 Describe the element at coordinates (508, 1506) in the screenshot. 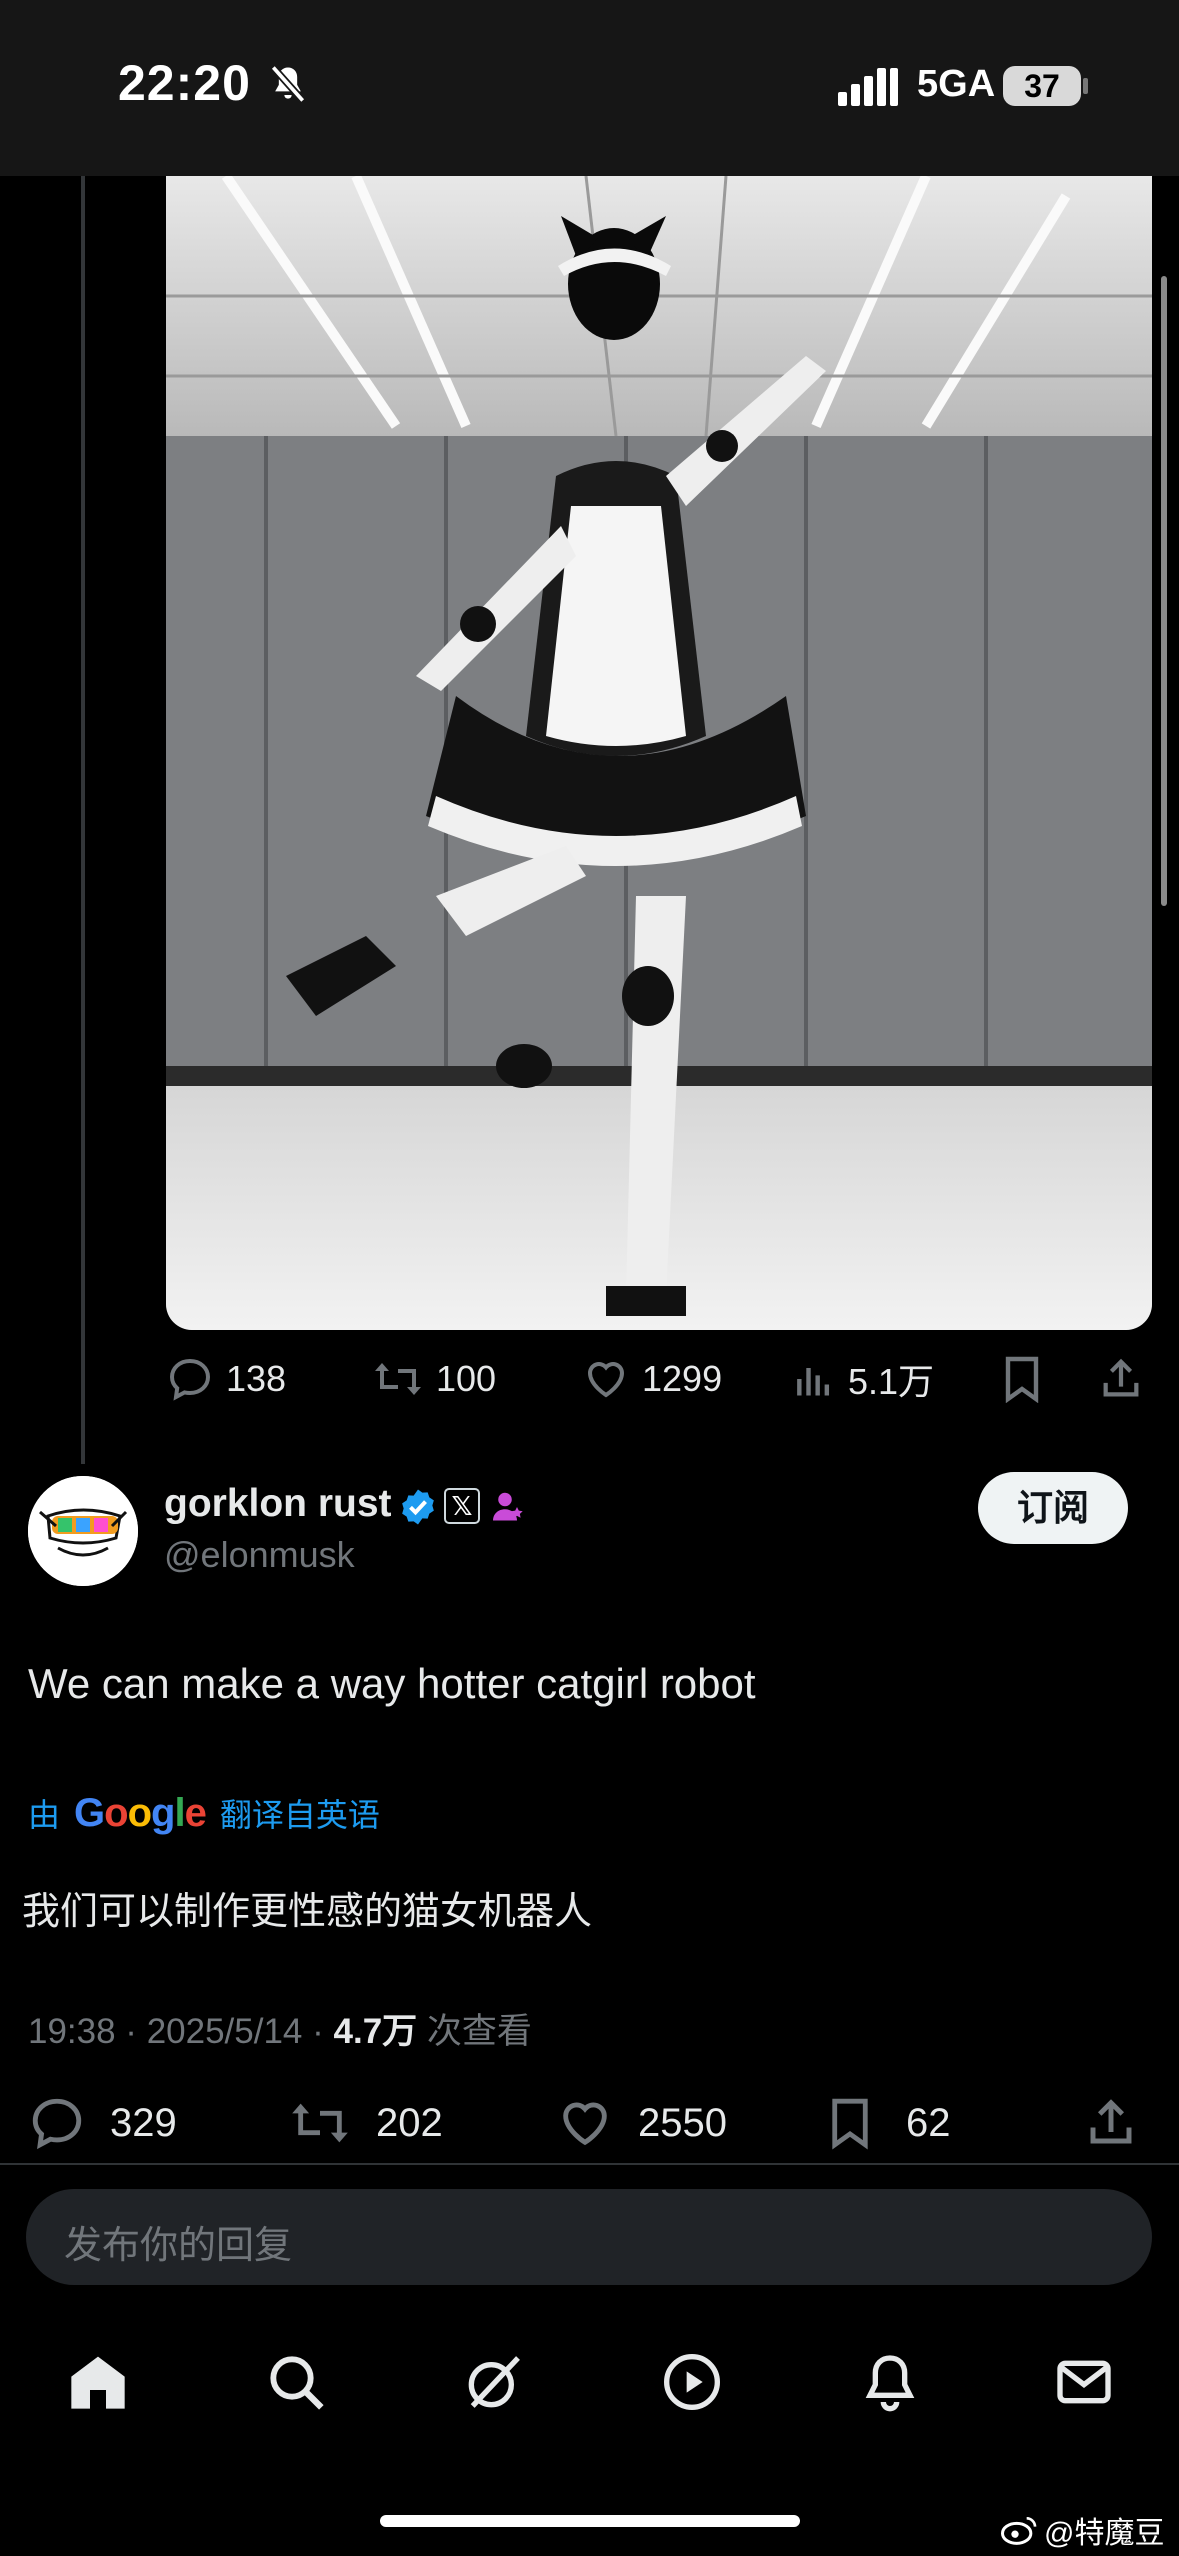

I see `government-person-icon` at that location.